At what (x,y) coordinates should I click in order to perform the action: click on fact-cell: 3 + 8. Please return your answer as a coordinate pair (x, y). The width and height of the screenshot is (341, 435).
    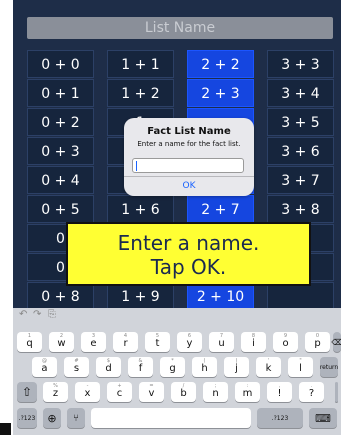
    Looking at the image, I should click on (300, 209).